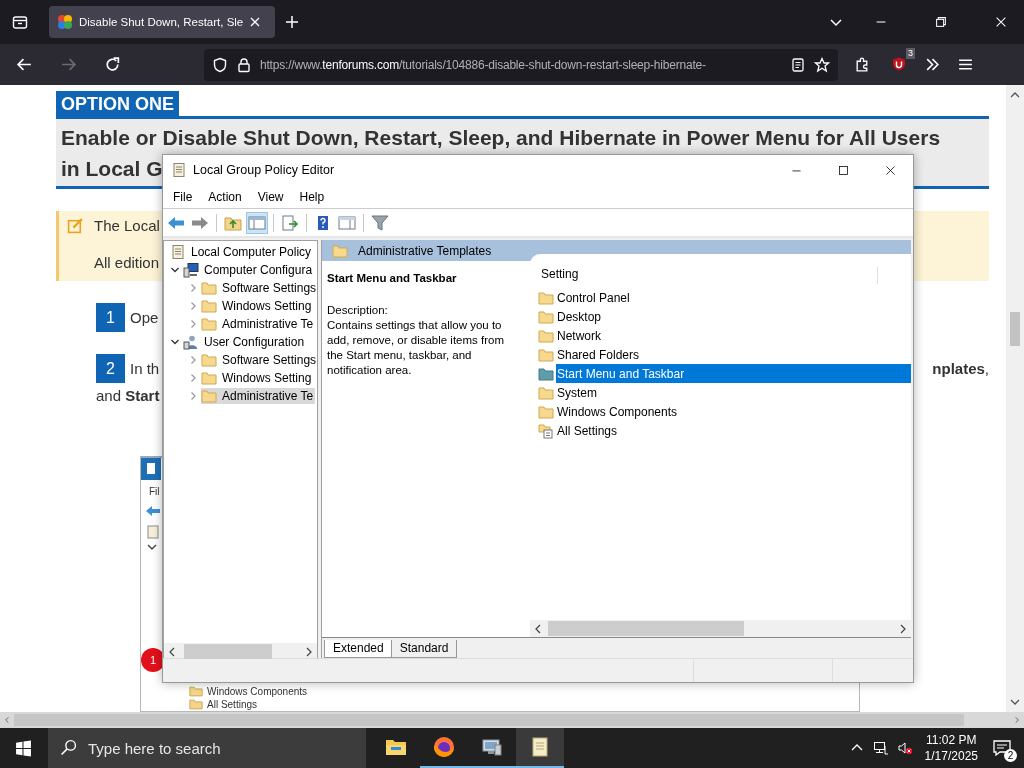  Describe the element at coordinates (733, 392) in the screenshot. I see `list-item: System` at that location.